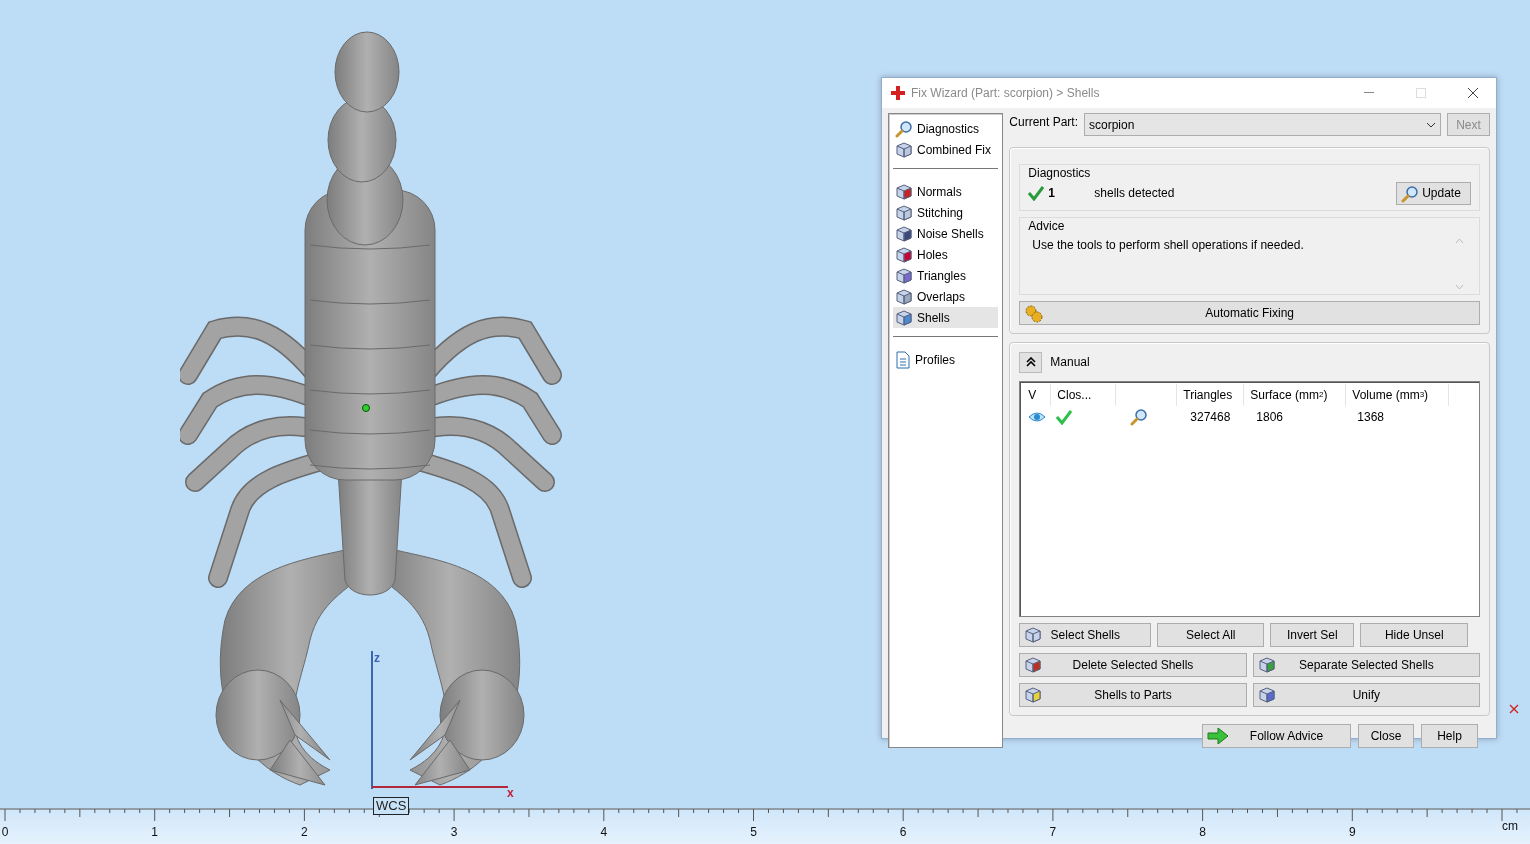 This screenshot has height=844, width=1530. What do you see at coordinates (946, 254) in the screenshot?
I see `sidebar-item: Holes` at bounding box center [946, 254].